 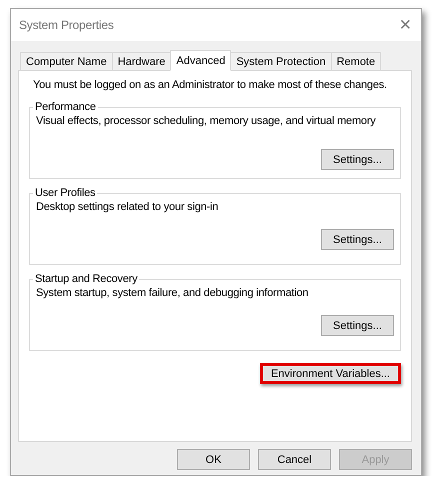 I want to click on dialog-button: OK, so click(x=213, y=459).